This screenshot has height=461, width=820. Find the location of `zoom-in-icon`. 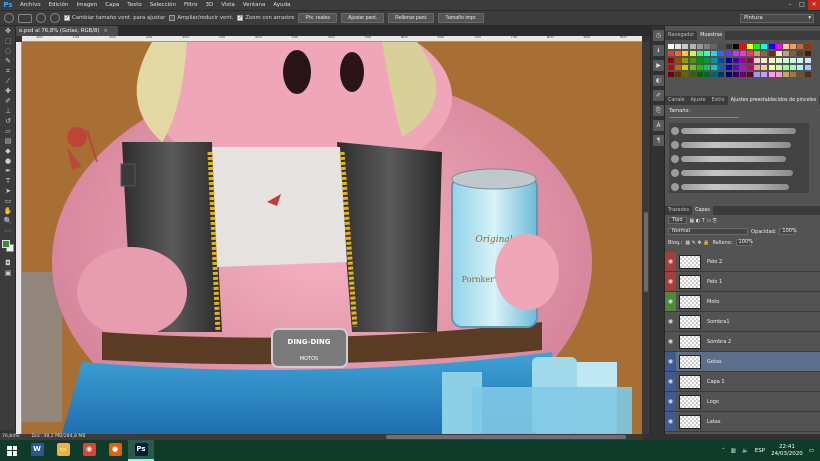

zoom-in-icon is located at coordinates (41, 18).